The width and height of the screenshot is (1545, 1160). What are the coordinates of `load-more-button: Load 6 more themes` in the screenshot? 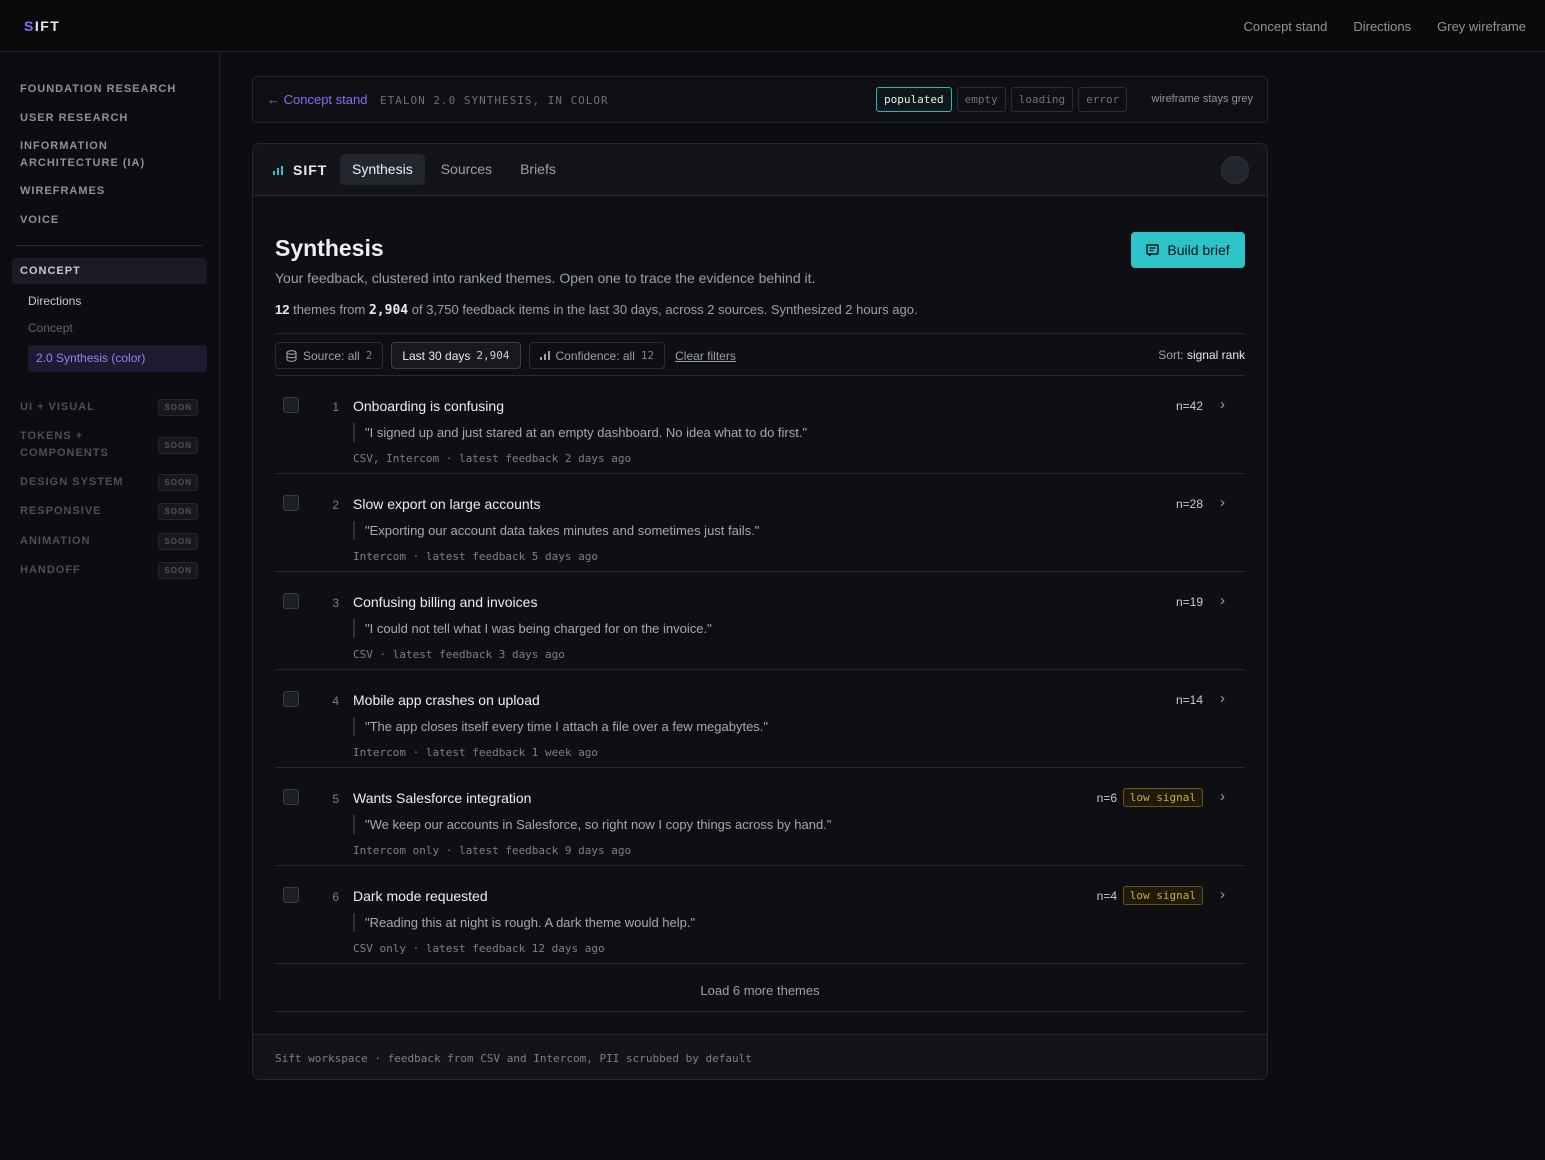 It's located at (760, 990).